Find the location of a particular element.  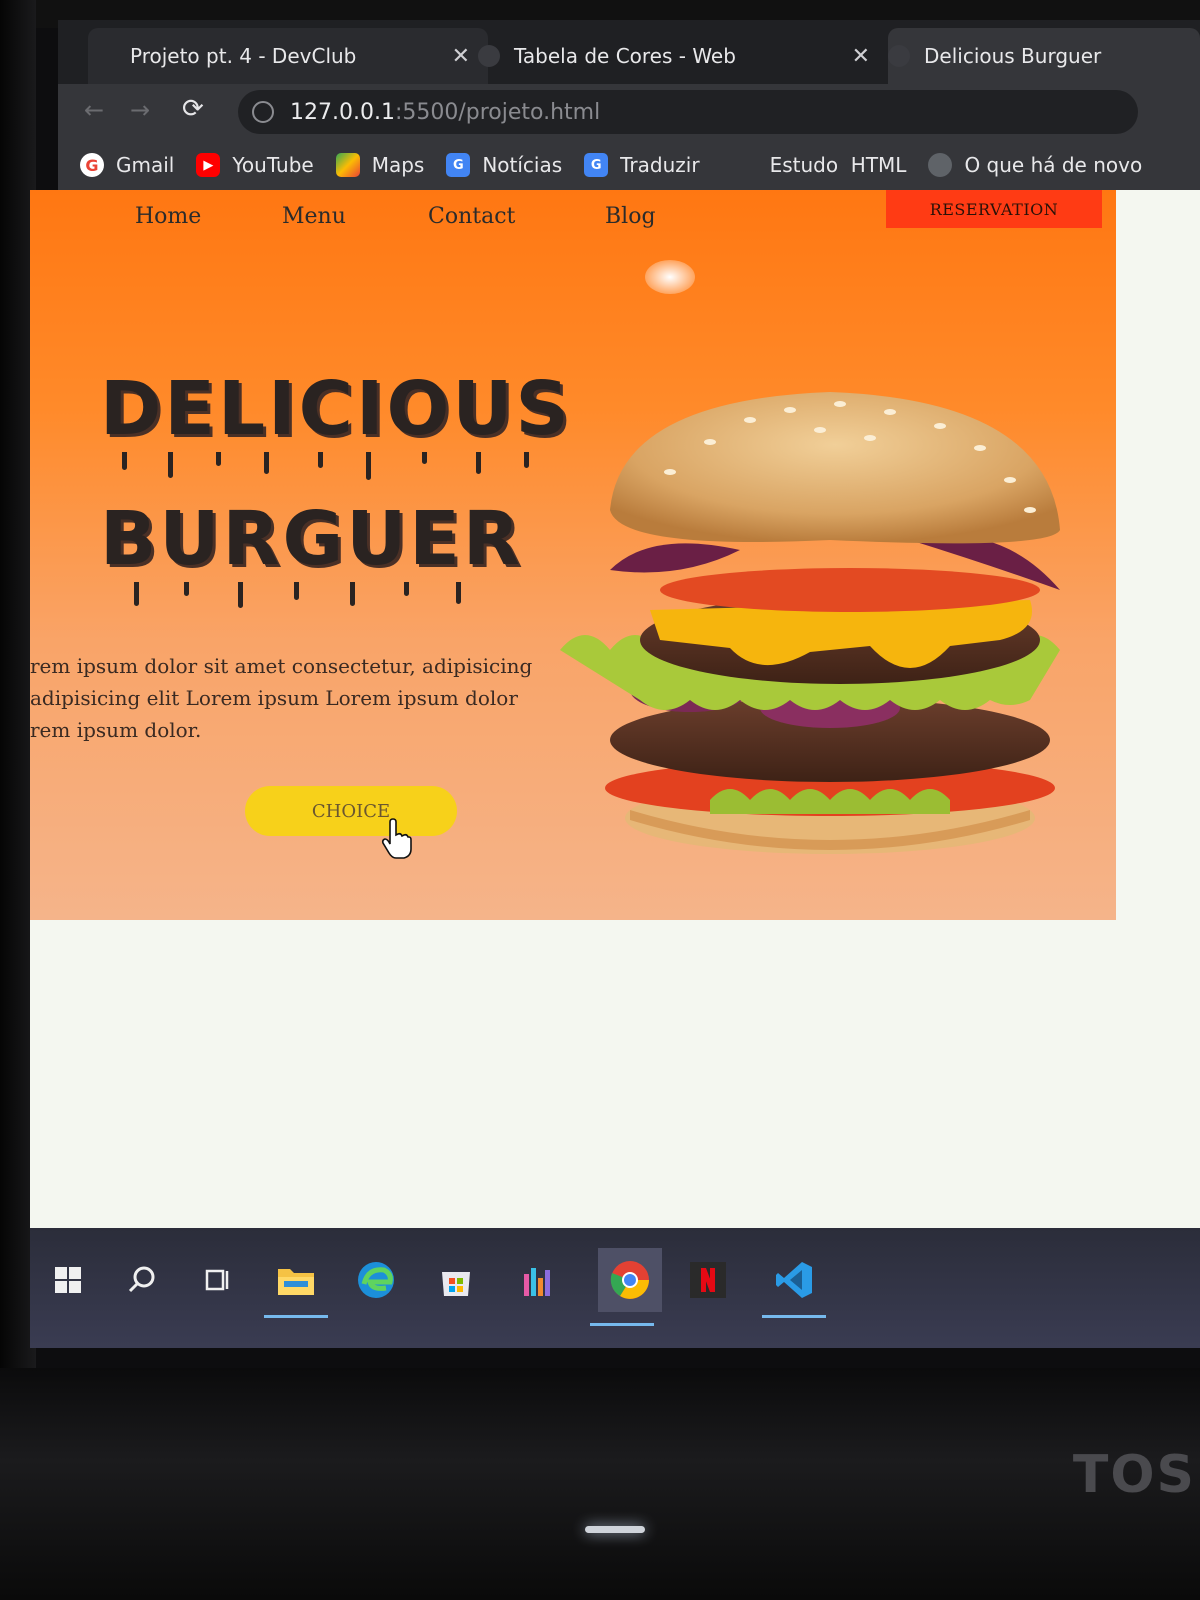

tab-label: Projeto pt. 4 - DevClub is located at coordinates (243, 56).